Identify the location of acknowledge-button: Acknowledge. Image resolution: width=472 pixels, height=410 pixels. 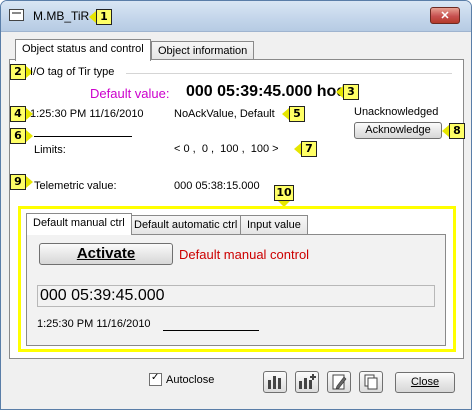
(398, 130).